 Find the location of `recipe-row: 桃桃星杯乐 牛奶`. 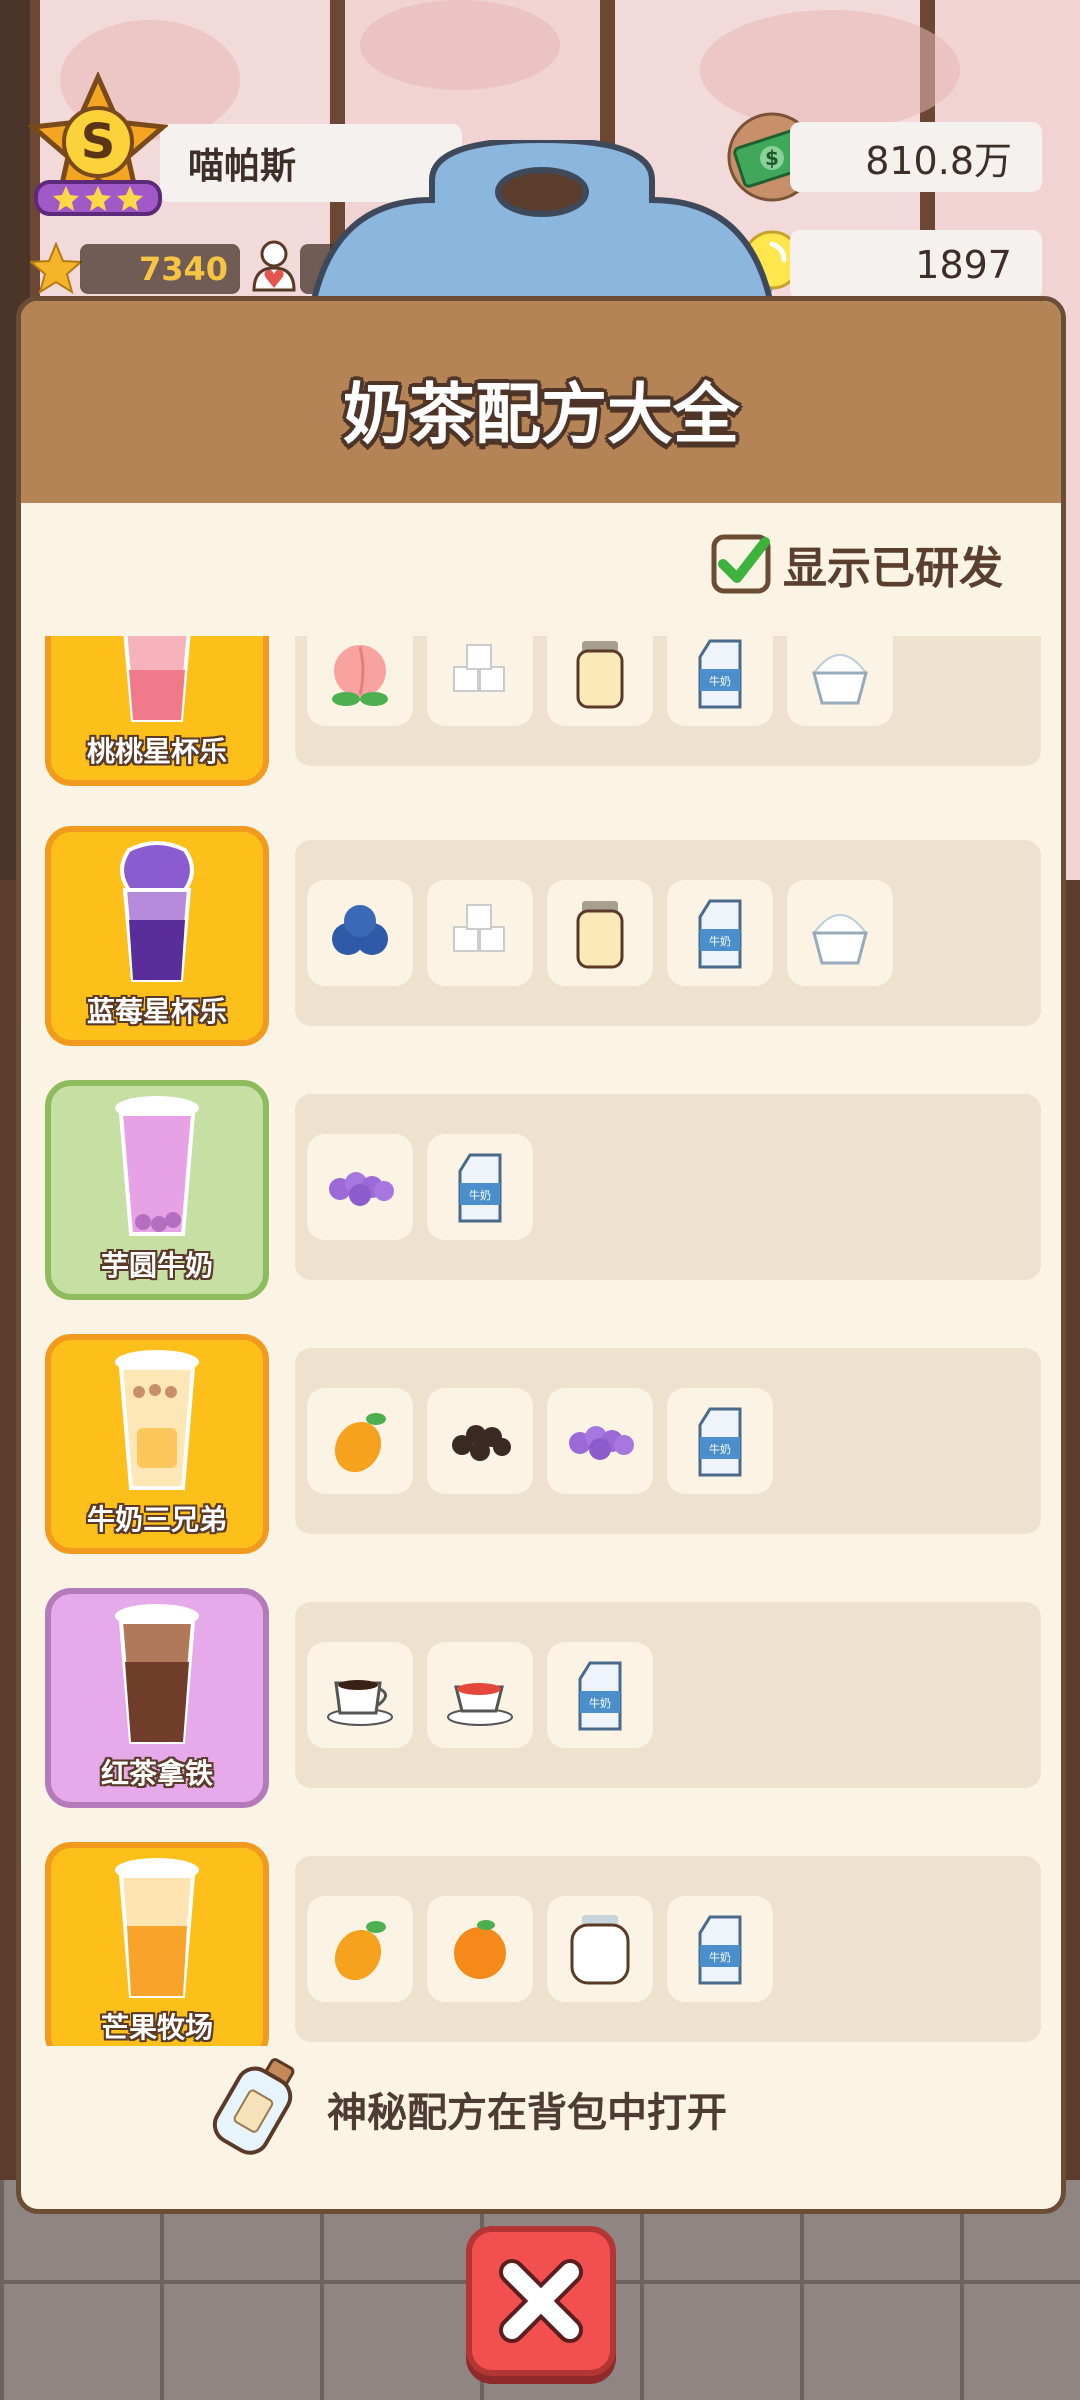

recipe-row: 桃桃星杯乐 牛奶 is located at coordinates (541, 716).